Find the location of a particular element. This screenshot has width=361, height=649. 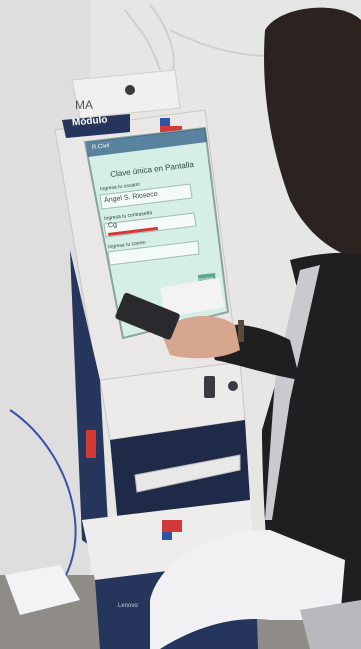

kiosk-button is located at coordinates (233, 386).